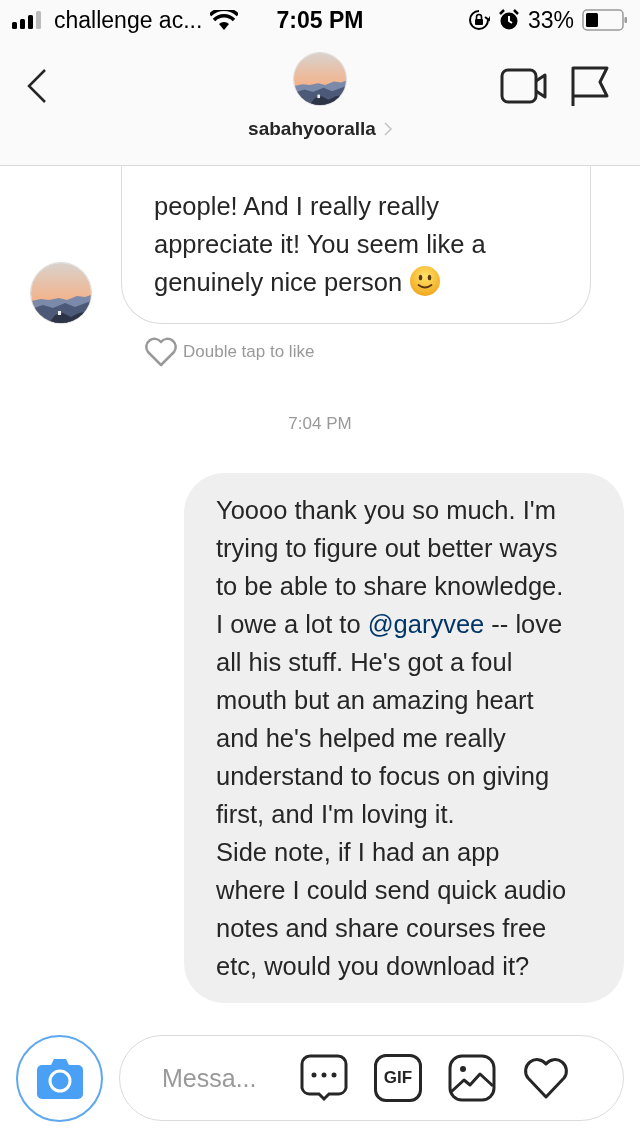 This screenshot has height=1136, width=640. What do you see at coordinates (426, 624) in the screenshot?
I see `mention-link: @garyvee` at bounding box center [426, 624].